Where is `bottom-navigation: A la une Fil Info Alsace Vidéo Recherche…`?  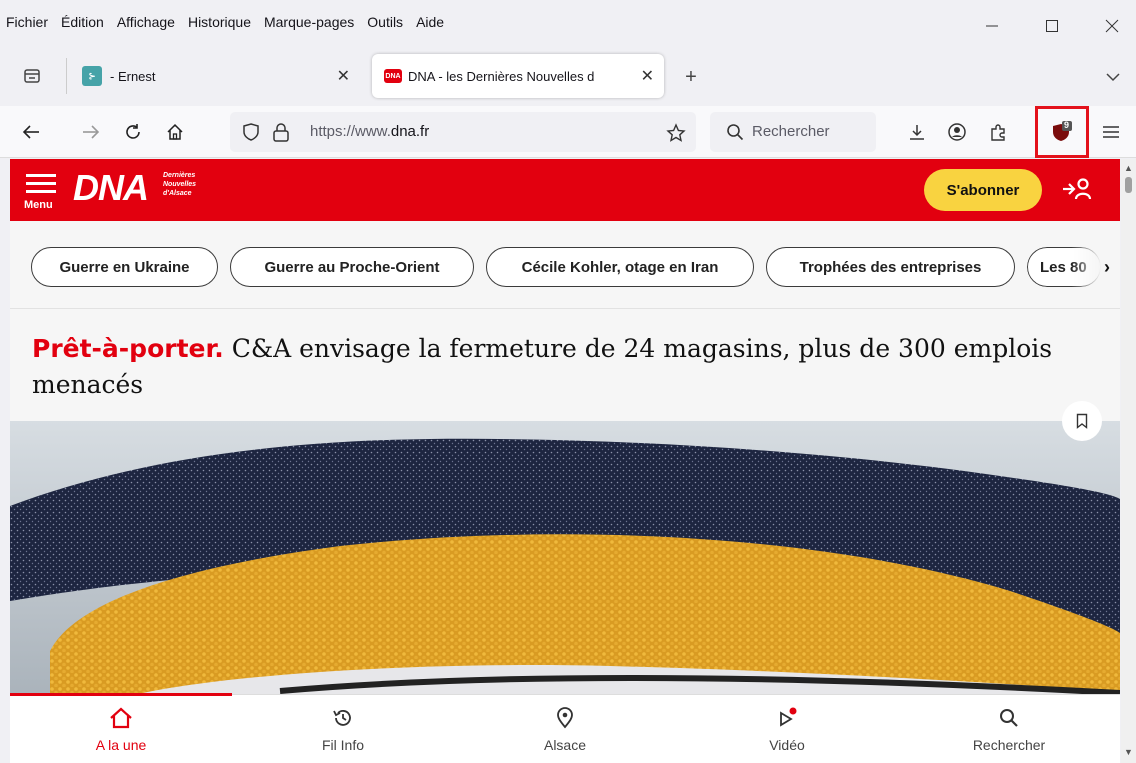 bottom-navigation: A la une Fil Info Alsace Vidéo Recherche… is located at coordinates (565, 728).